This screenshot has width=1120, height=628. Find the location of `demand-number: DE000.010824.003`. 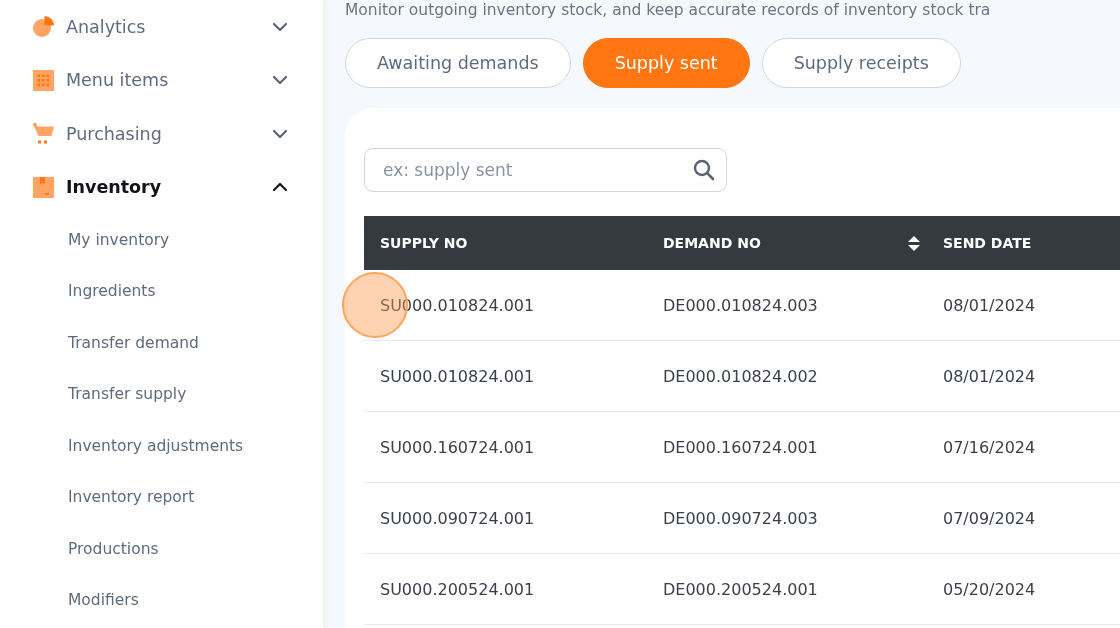

demand-number: DE000.010824.003 is located at coordinates (740, 305).